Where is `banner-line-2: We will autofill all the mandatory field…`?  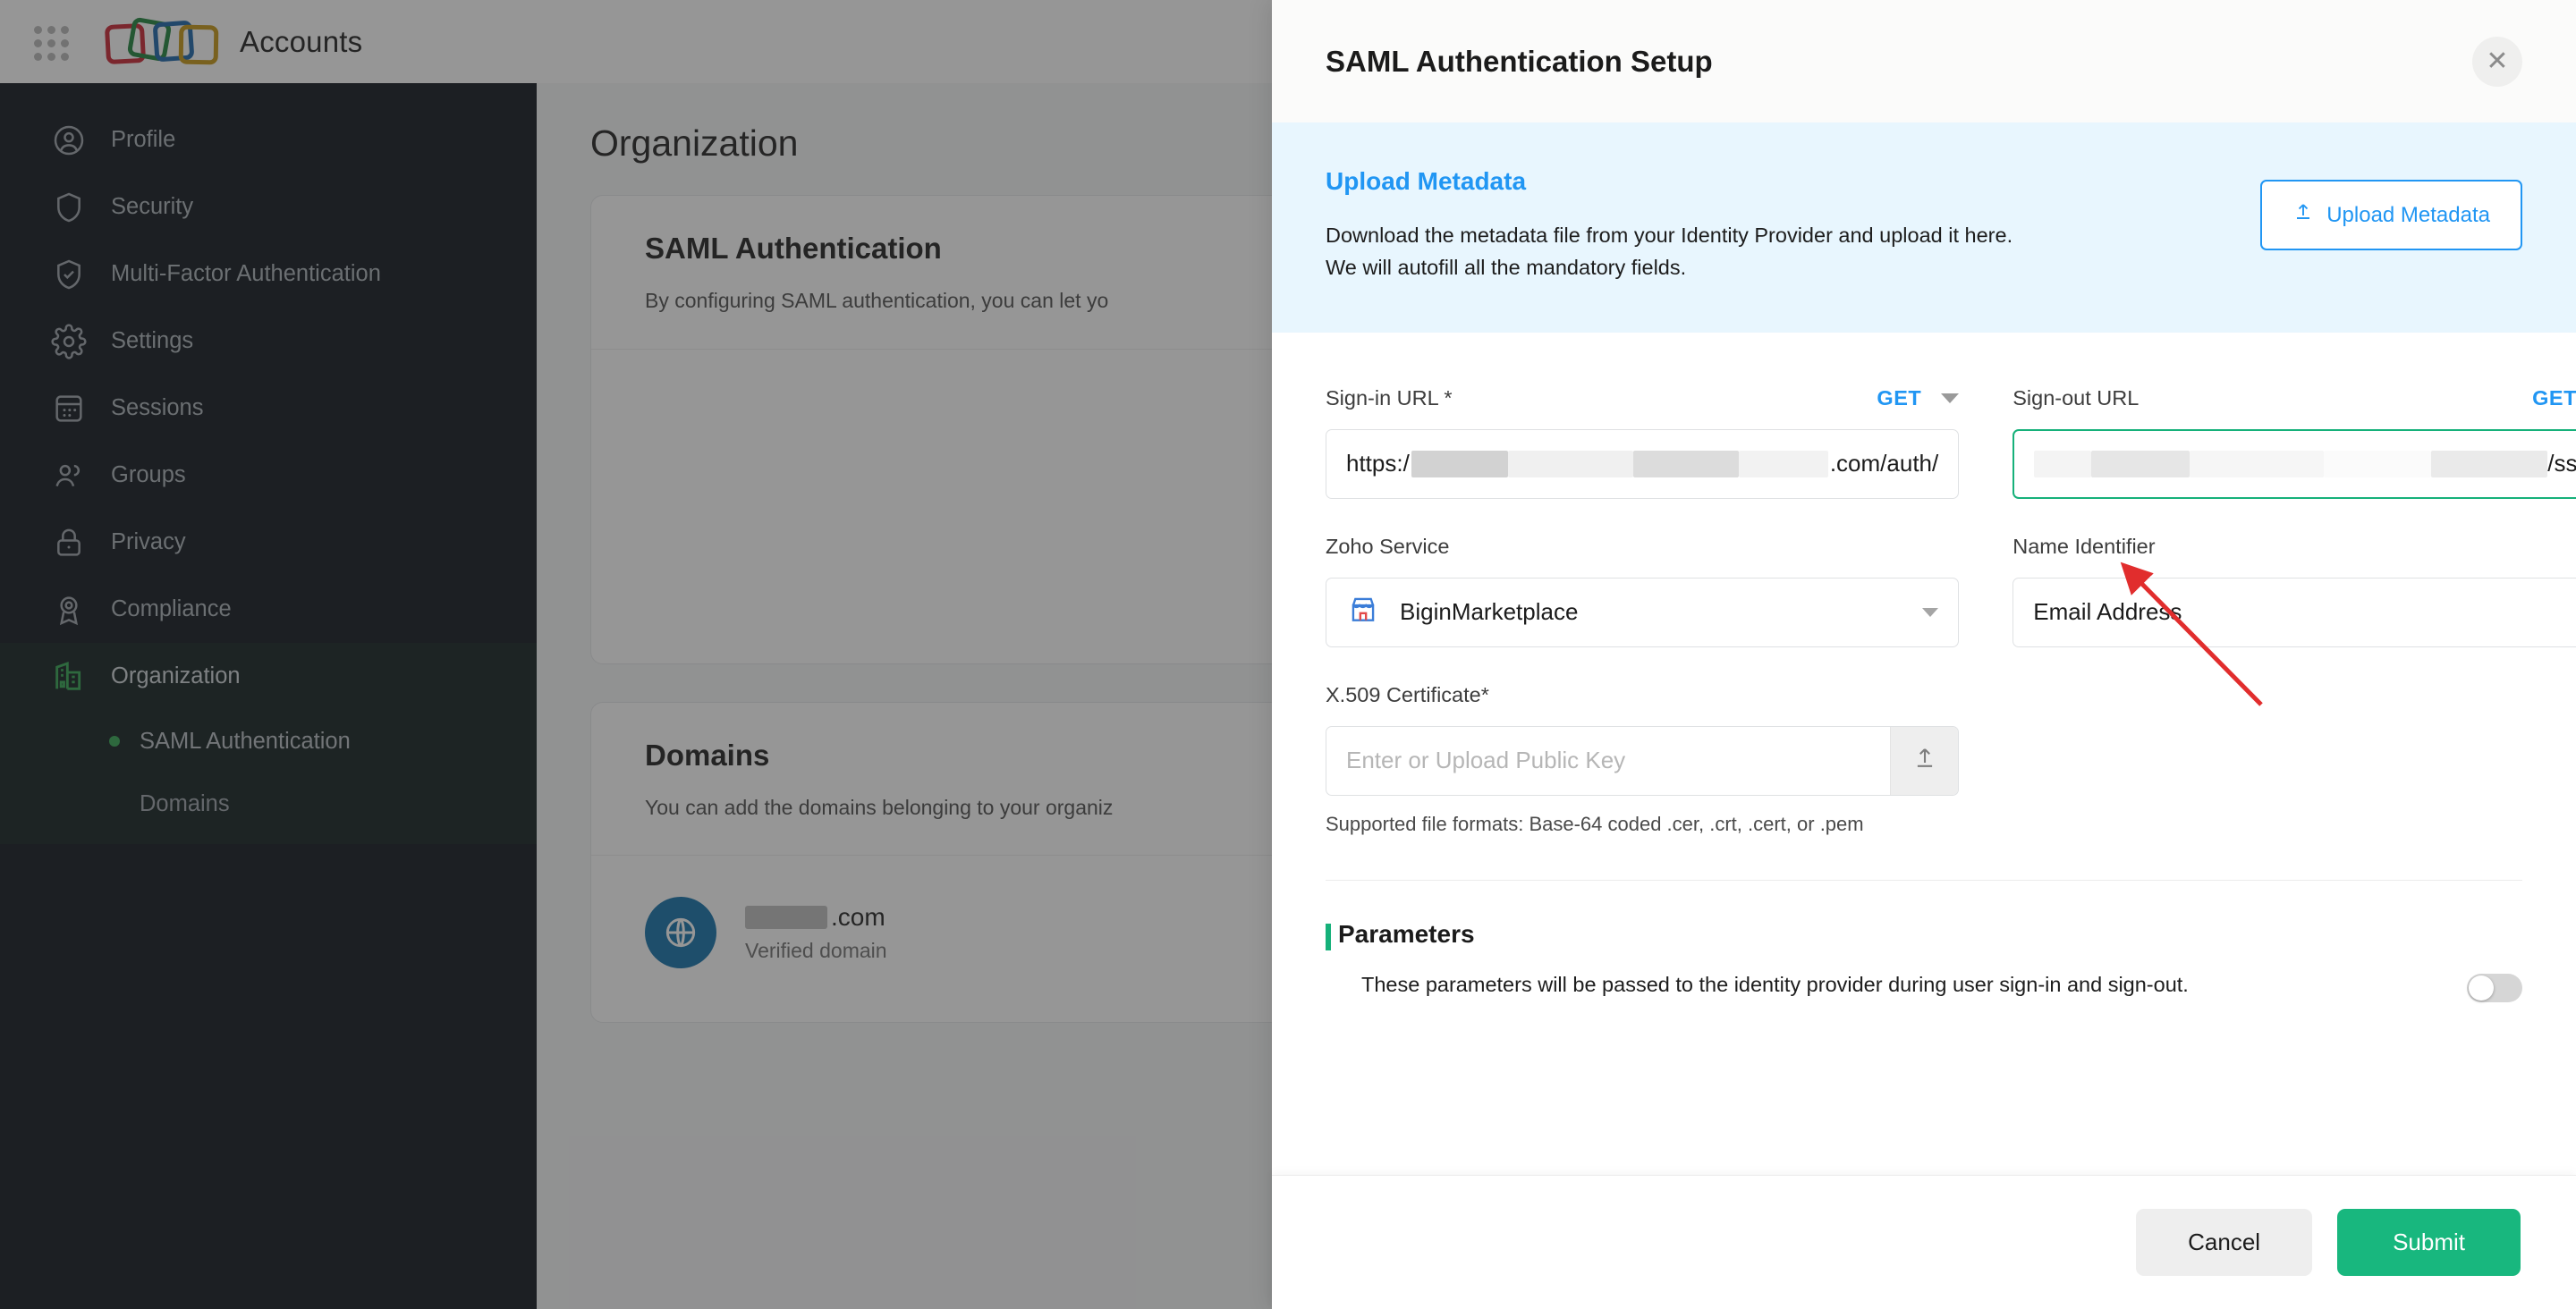
banner-line-2: We will autofill all the mandatory field… is located at coordinates (1506, 268).